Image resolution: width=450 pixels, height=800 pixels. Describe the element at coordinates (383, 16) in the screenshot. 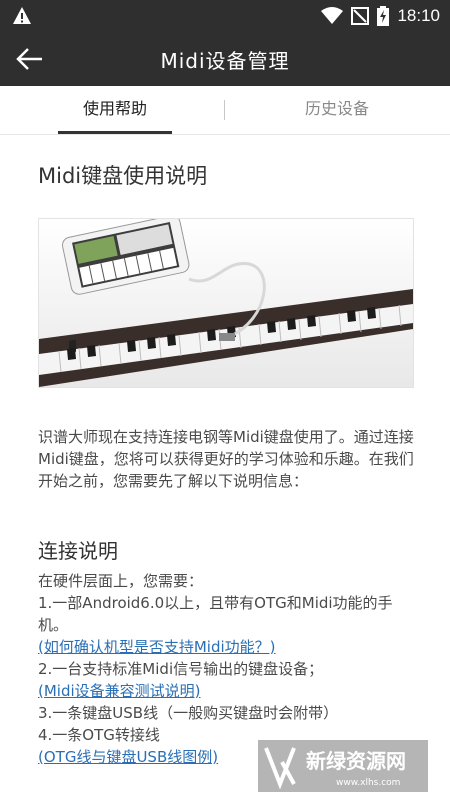

I see `battery-charging-icon` at that location.